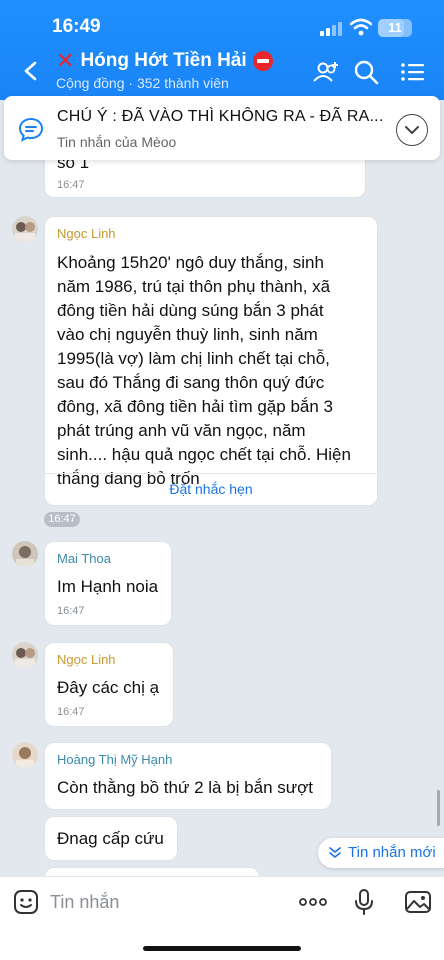 The width and height of the screenshot is (444, 960). What do you see at coordinates (313, 902) in the screenshot?
I see `more-icon` at bounding box center [313, 902].